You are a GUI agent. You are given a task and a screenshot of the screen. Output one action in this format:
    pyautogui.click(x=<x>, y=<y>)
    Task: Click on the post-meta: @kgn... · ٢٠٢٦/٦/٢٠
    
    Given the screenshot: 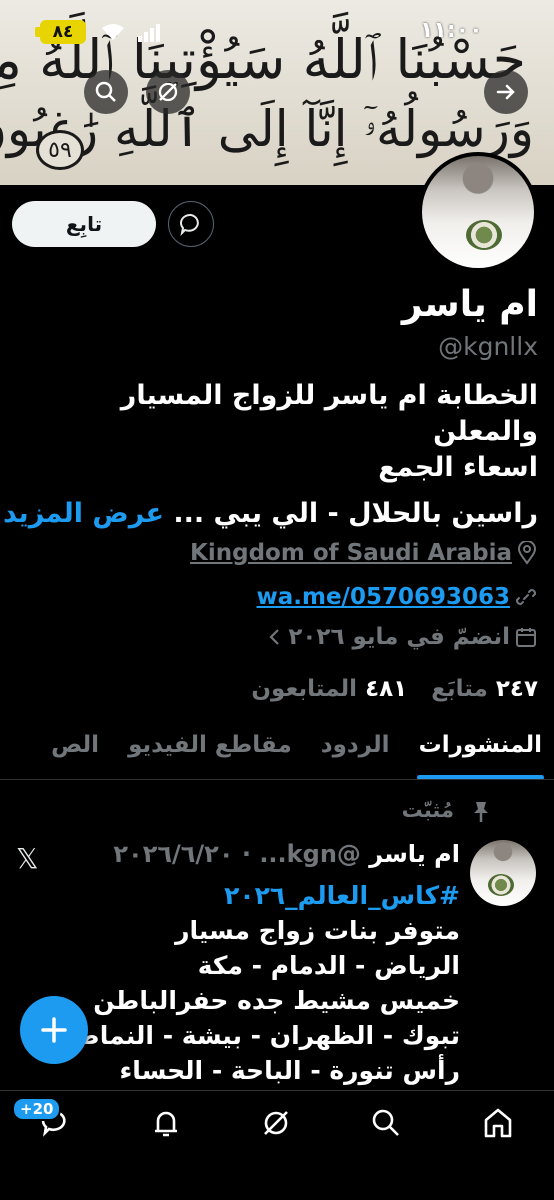 What is the action you would take?
    pyautogui.click(x=237, y=854)
    